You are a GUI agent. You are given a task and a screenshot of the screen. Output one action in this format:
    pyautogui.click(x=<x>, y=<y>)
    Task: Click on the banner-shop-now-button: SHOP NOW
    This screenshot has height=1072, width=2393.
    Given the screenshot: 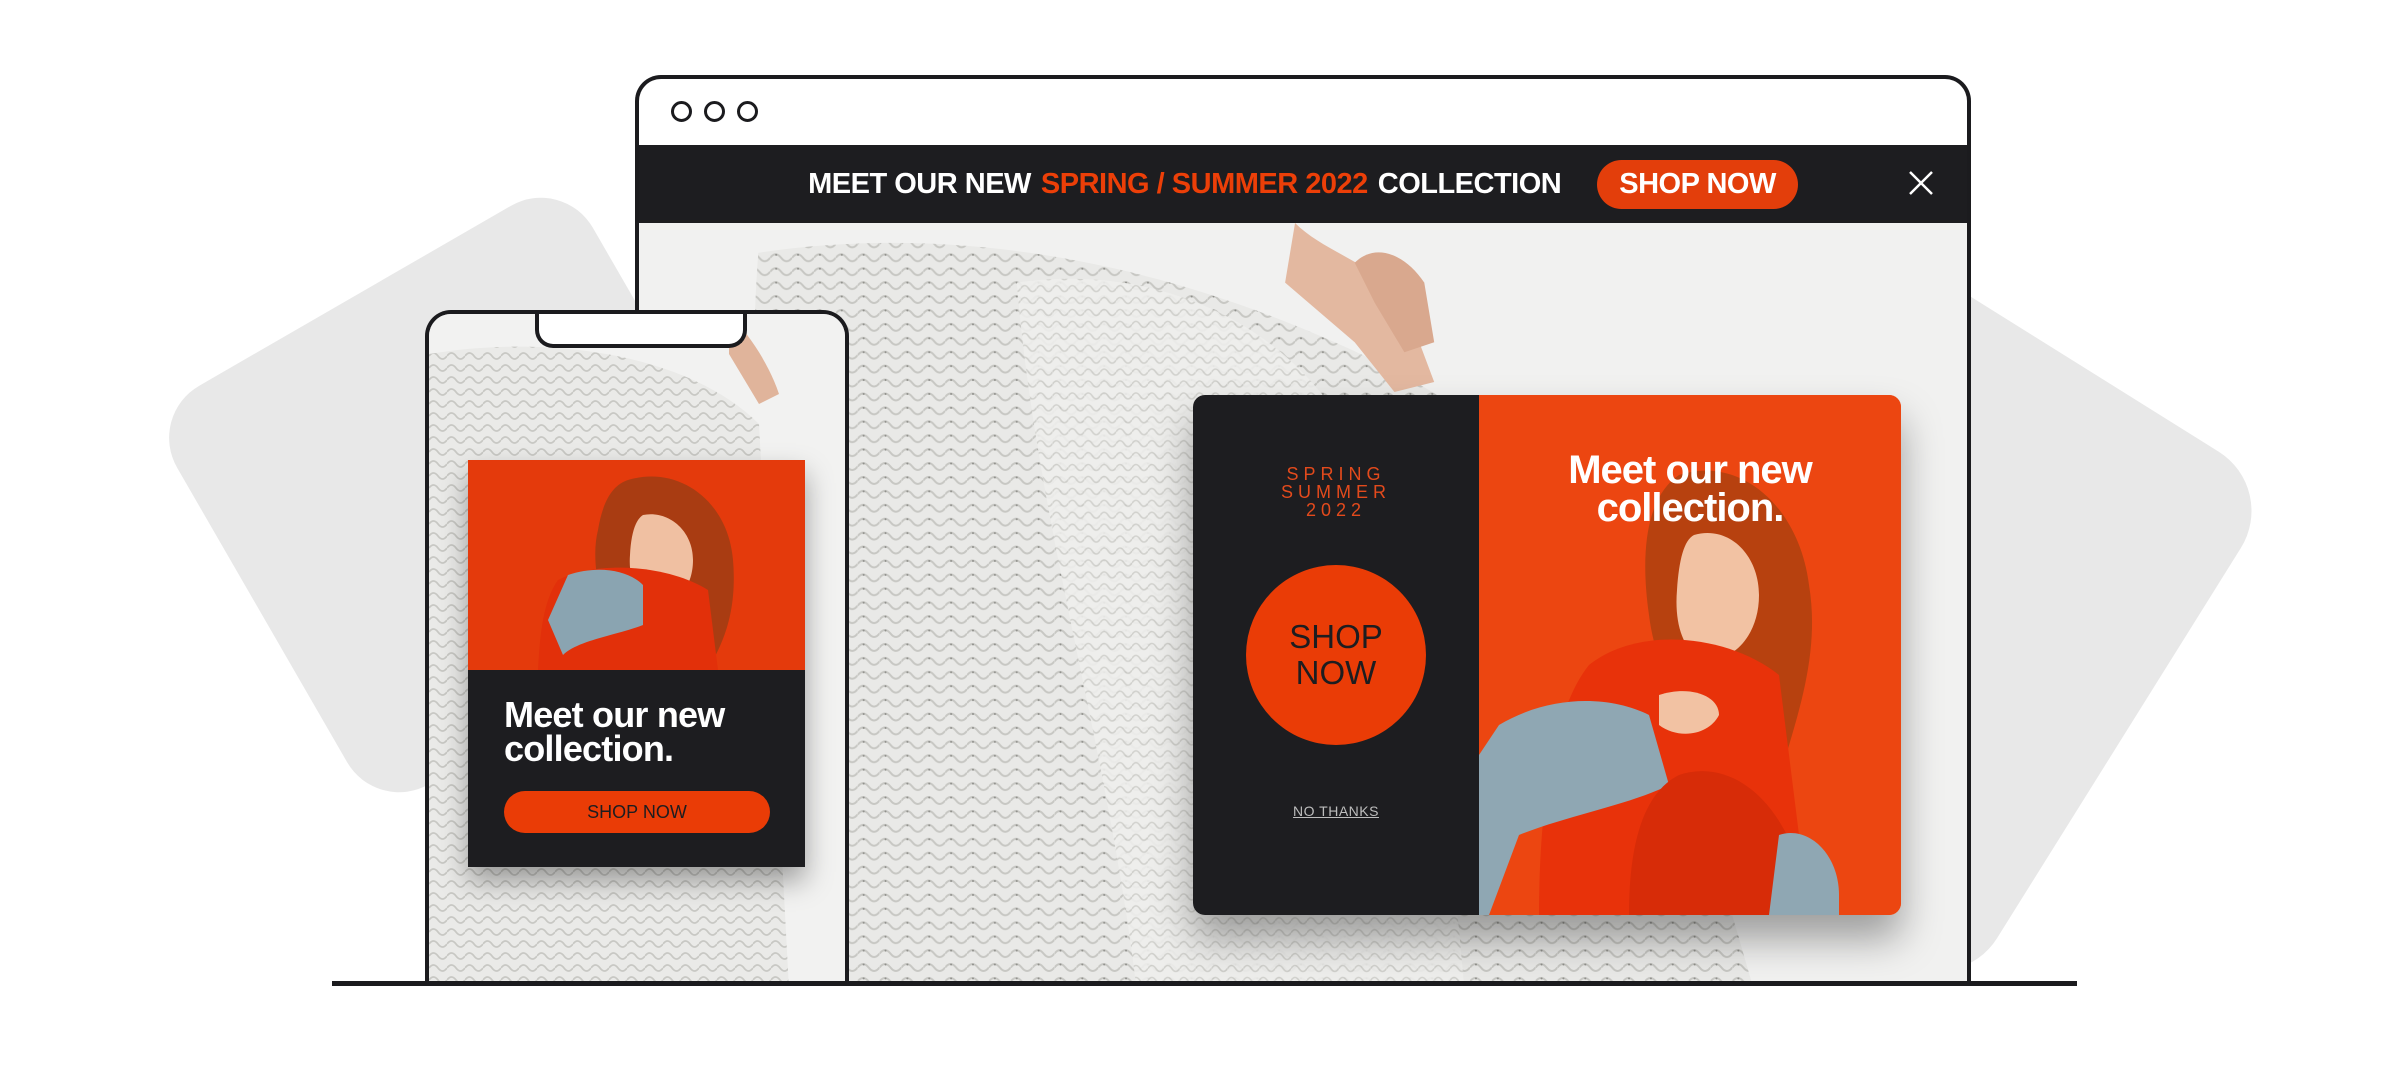 What is the action you would take?
    pyautogui.click(x=1697, y=184)
    